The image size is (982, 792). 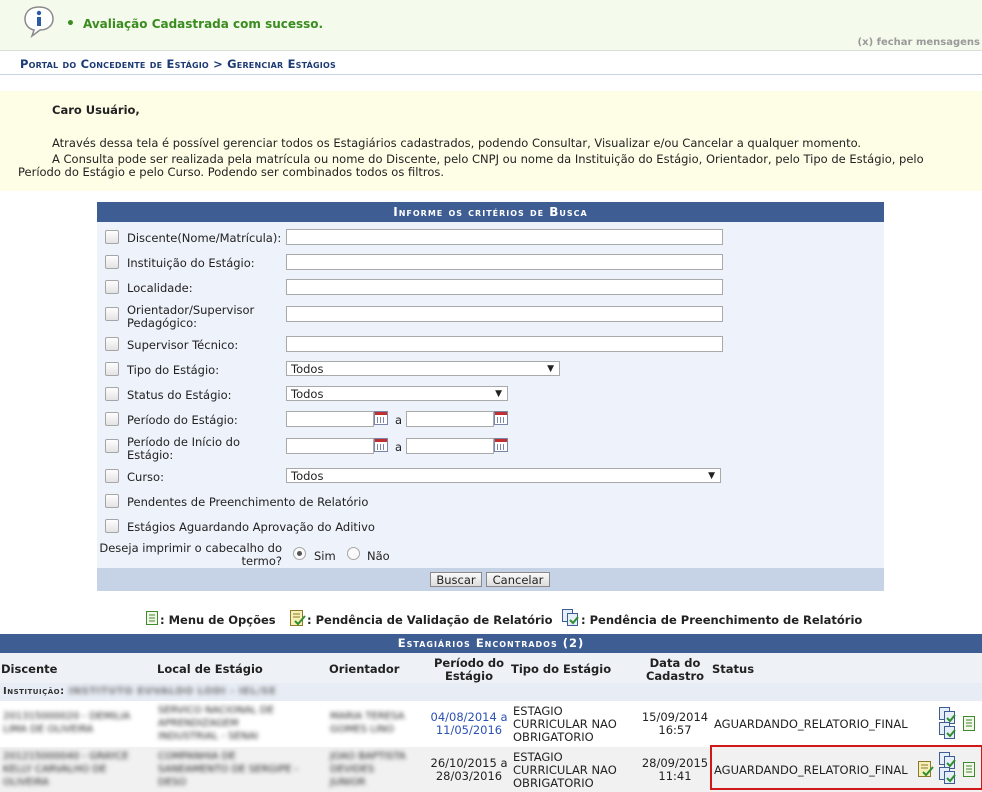 I want to click on search-form-title: Informe os critérios de Busca, so click(x=490, y=212).